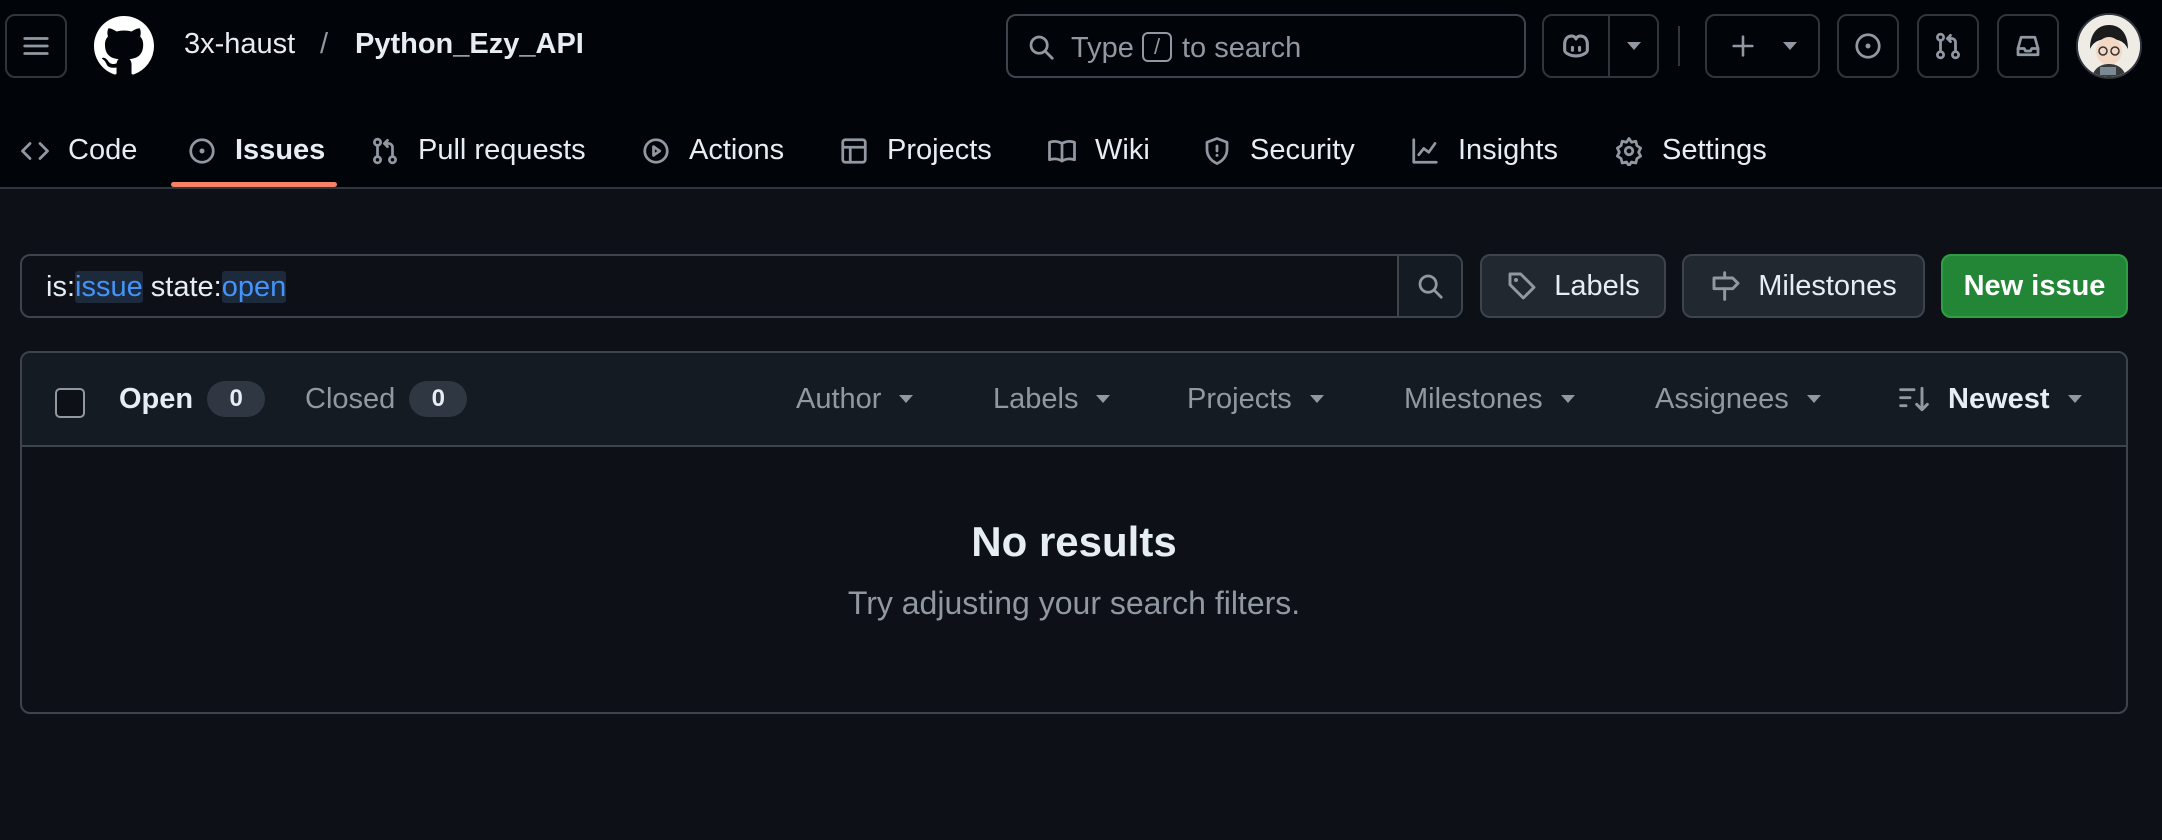  What do you see at coordinates (1036, 398) in the screenshot?
I see `labels-filter-label: Labels` at bounding box center [1036, 398].